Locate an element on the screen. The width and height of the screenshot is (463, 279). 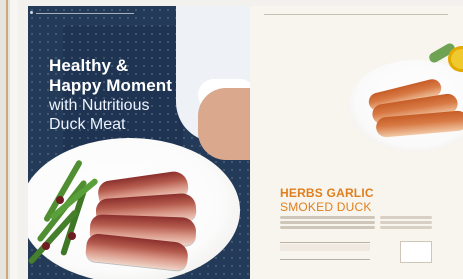
headline-line-1: Healthy & is located at coordinates (89, 65).